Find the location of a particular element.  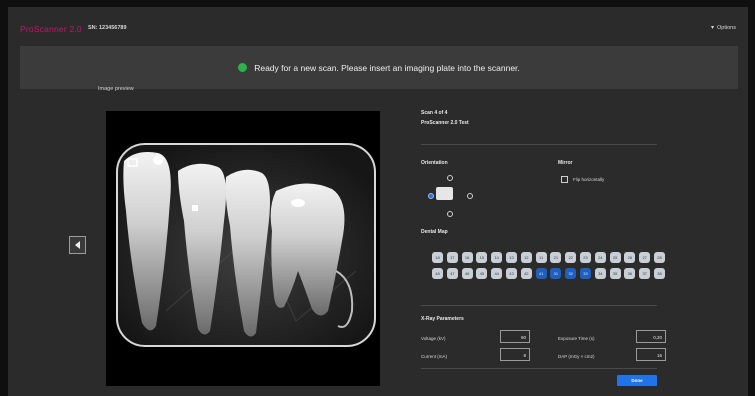

previous-image-button is located at coordinates (77, 245).